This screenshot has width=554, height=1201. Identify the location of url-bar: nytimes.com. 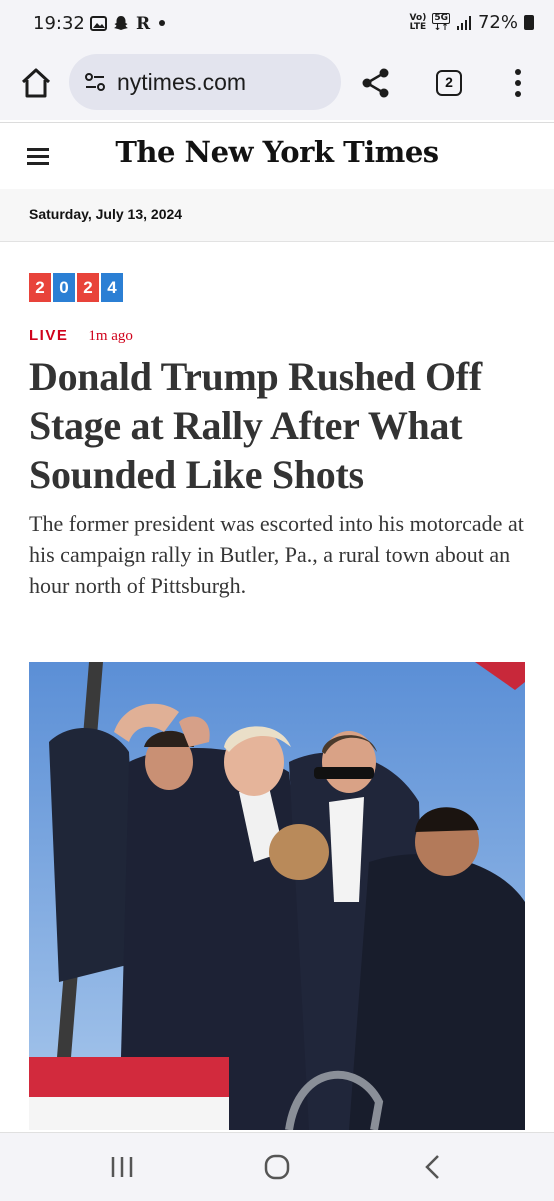
(205, 82).